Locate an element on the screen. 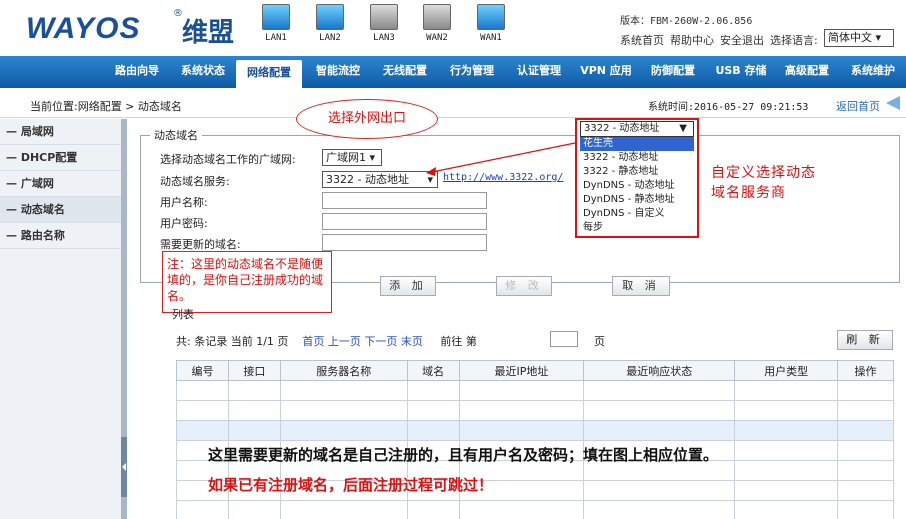 The height and width of the screenshot is (519, 906). dropdown-selected-value: 3322 - 动态地址 ▼ is located at coordinates (637, 129).